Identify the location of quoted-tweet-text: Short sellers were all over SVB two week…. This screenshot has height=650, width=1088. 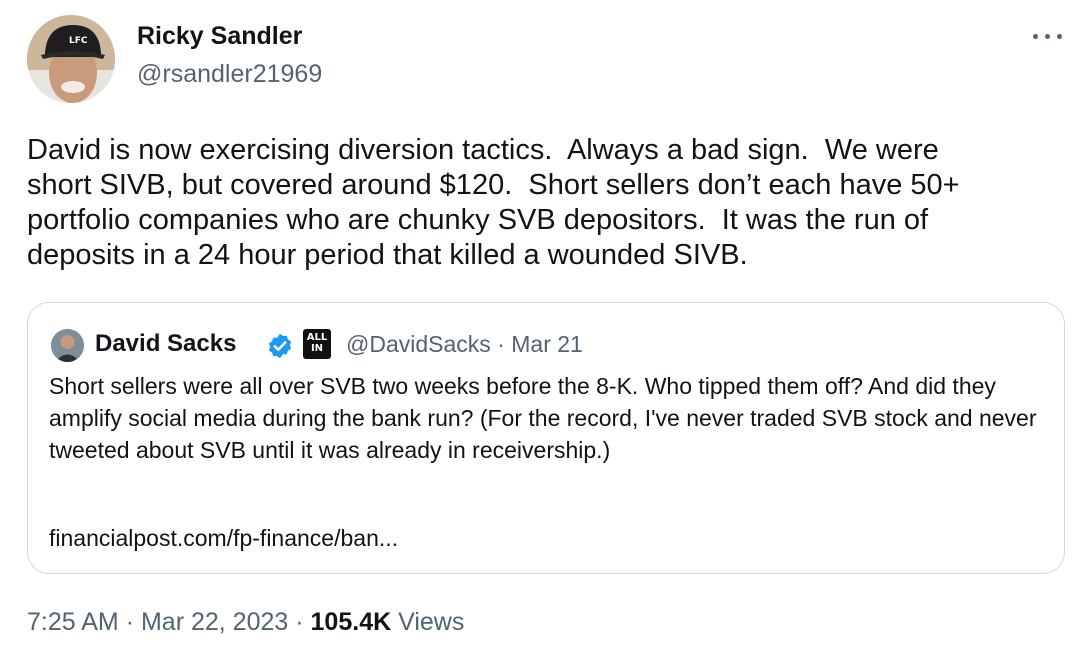
(543, 418).